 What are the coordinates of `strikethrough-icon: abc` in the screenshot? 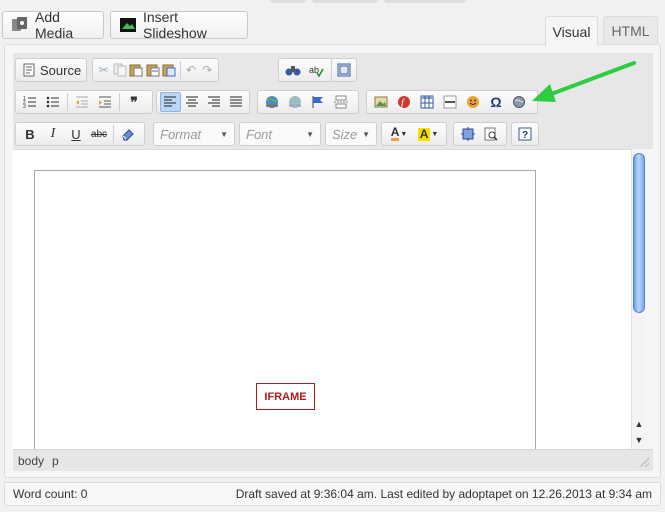 It's located at (99, 134).